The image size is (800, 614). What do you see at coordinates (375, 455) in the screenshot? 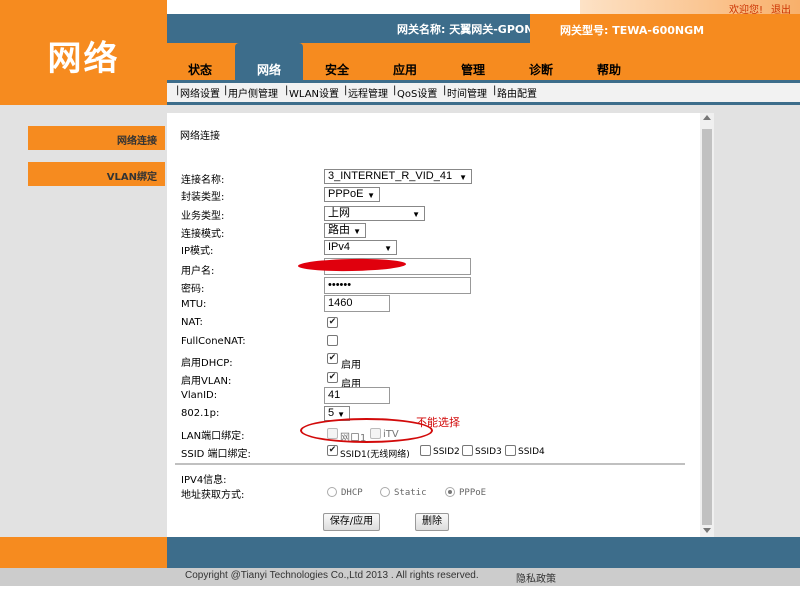
I see `ssid1-text: SSID1(无线网络)` at bounding box center [375, 455].